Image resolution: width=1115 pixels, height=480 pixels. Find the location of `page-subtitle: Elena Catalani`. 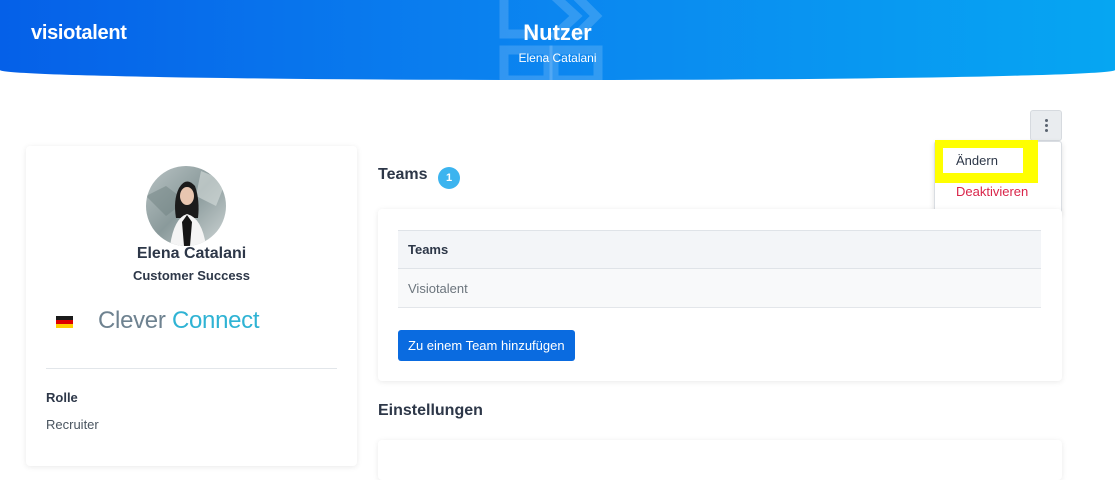

page-subtitle: Elena Catalani is located at coordinates (557, 58).